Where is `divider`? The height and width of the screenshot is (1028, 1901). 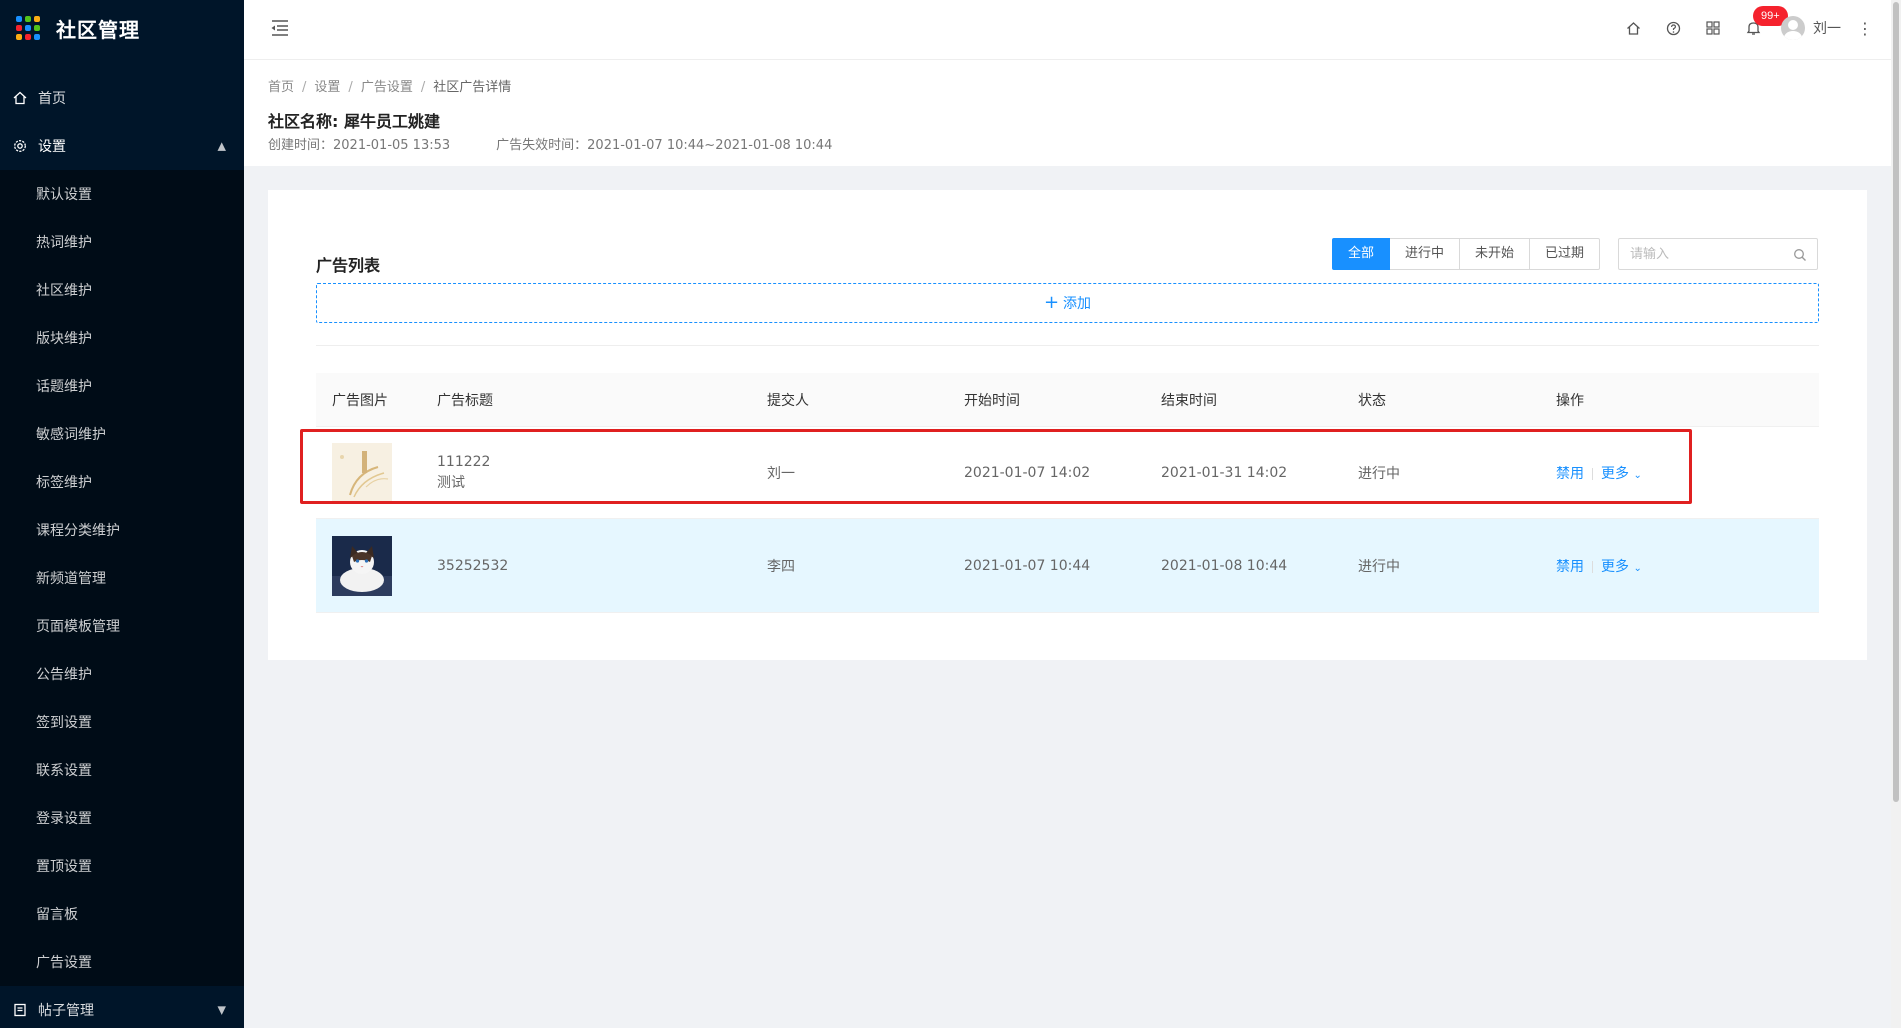
divider is located at coordinates (1067, 345).